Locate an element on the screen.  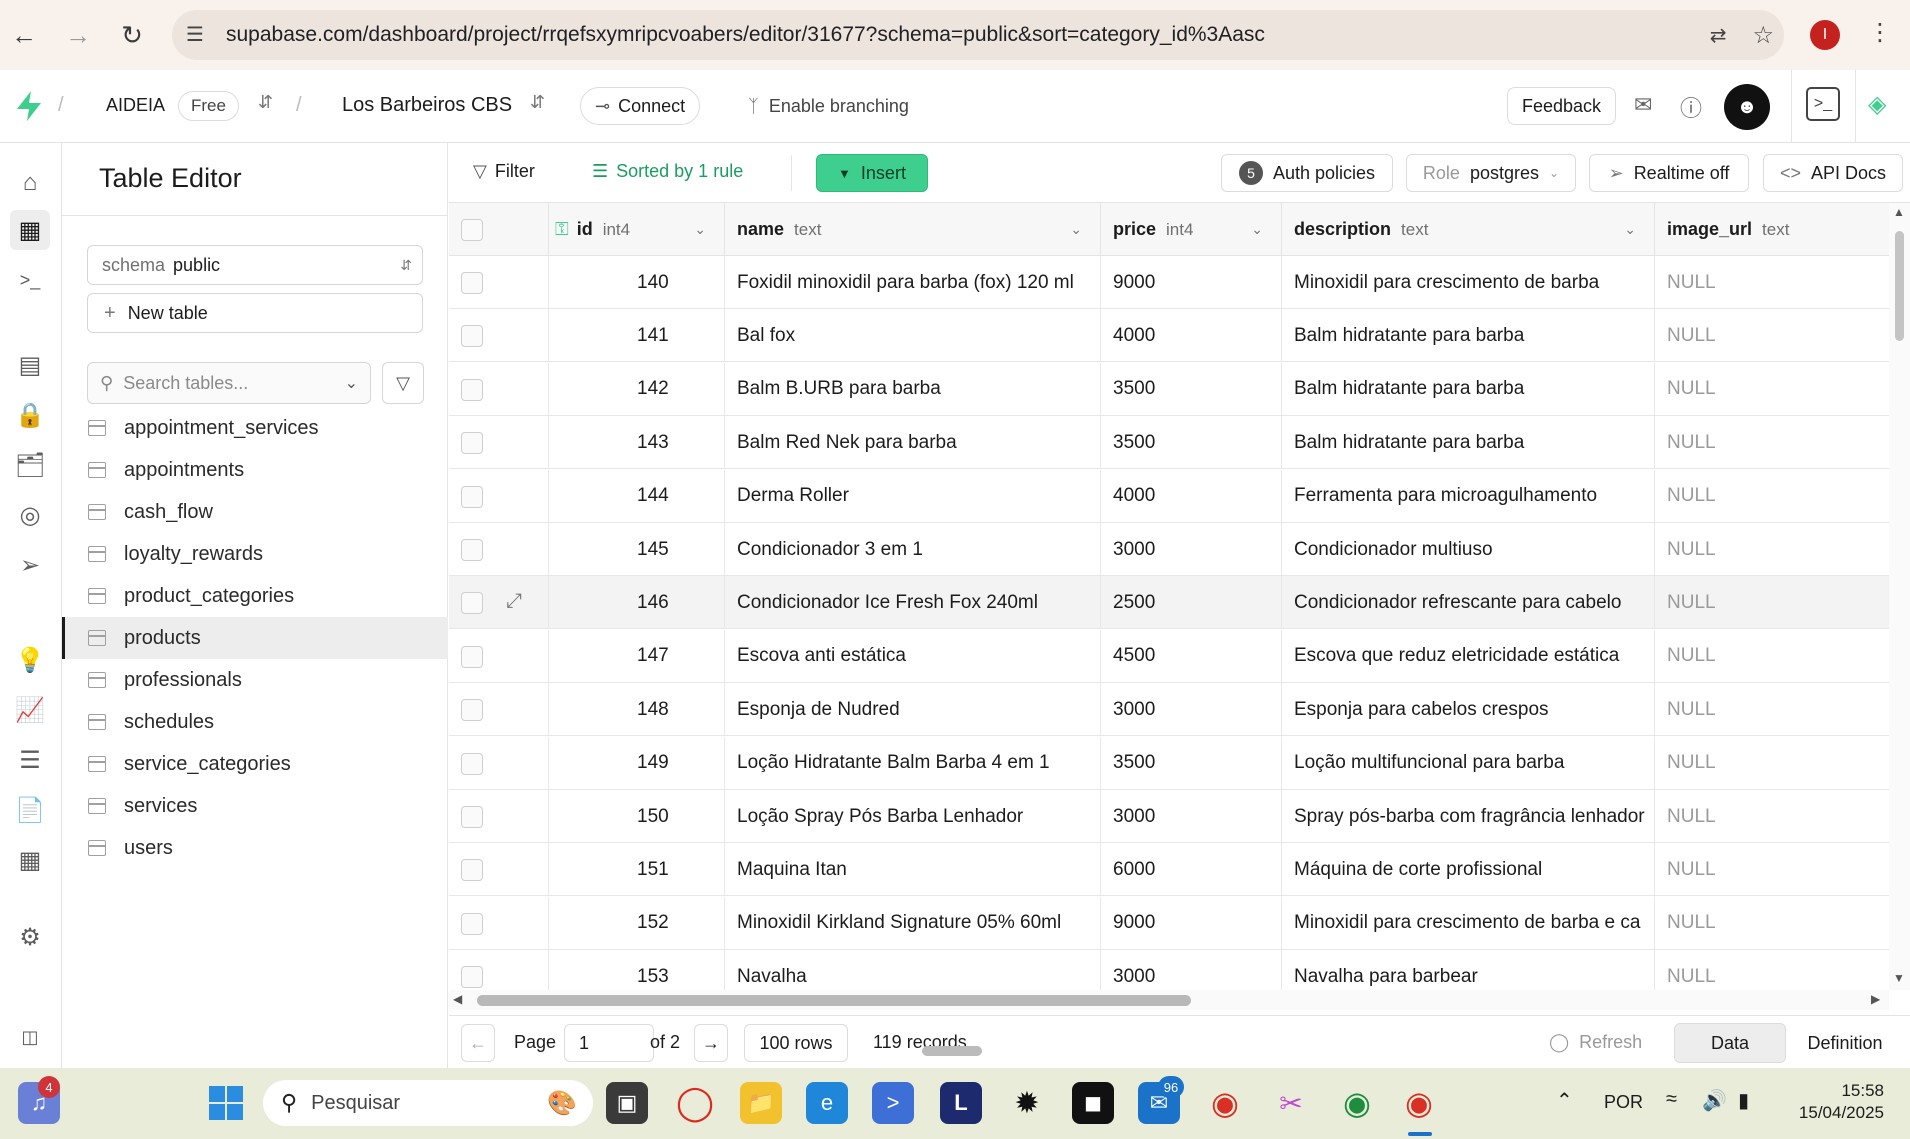
sidebar-item-services: services is located at coordinates (255, 806).